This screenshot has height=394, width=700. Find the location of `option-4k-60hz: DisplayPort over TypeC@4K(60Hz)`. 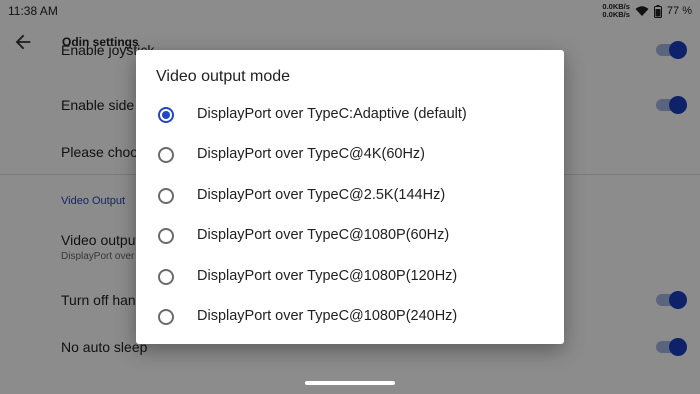

option-4k-60hz: DisplayPort over TypeC@4K(60Hz) is located at coordinates (350, 155).